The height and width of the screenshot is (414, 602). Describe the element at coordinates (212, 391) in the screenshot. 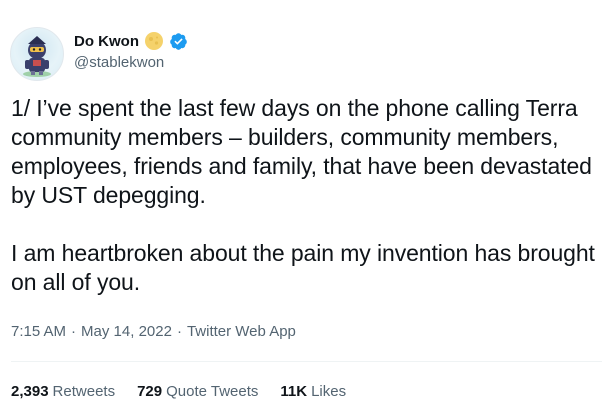

I see `quote-tweets-label: Quote Tweets` at that location.